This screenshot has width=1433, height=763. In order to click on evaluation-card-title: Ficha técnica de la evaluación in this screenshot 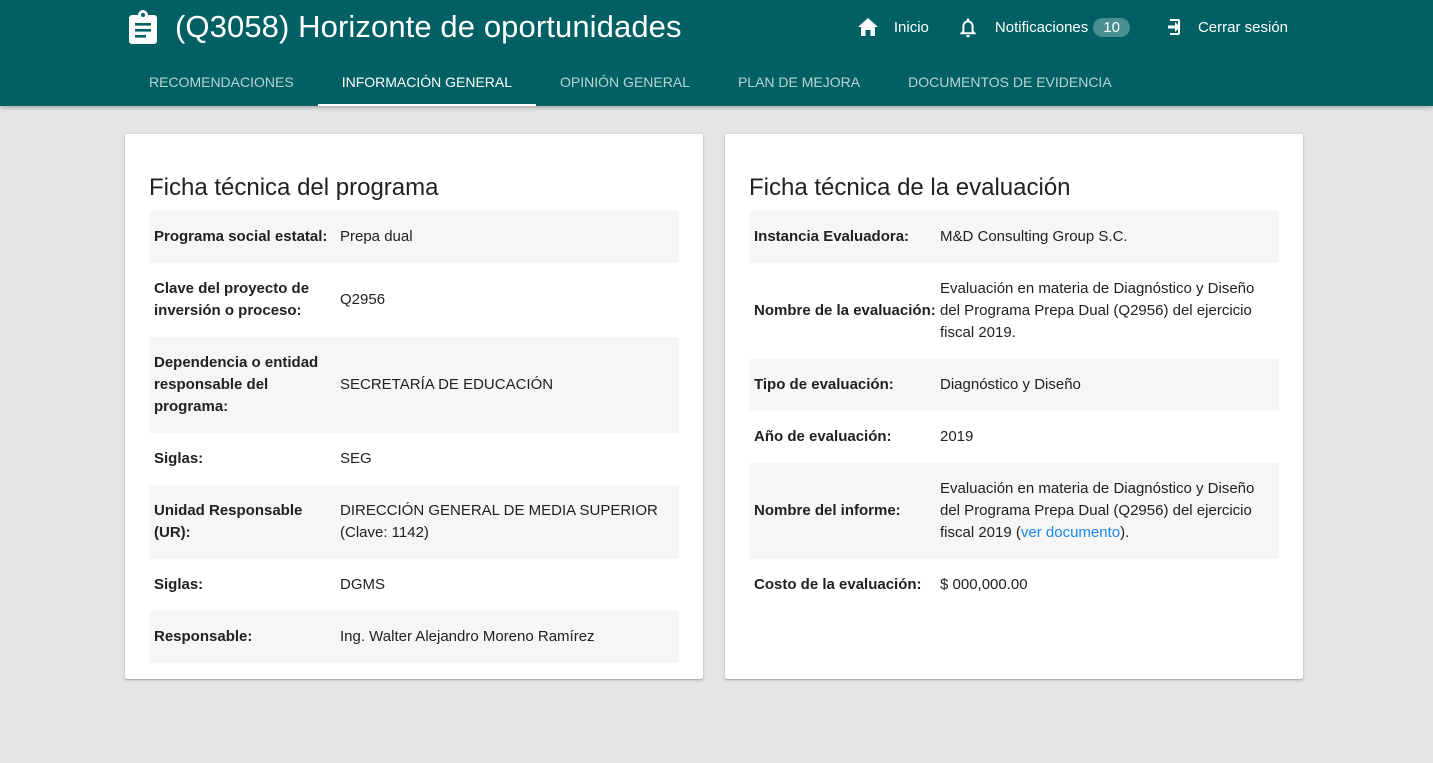, I will do `click(910, 187)`.